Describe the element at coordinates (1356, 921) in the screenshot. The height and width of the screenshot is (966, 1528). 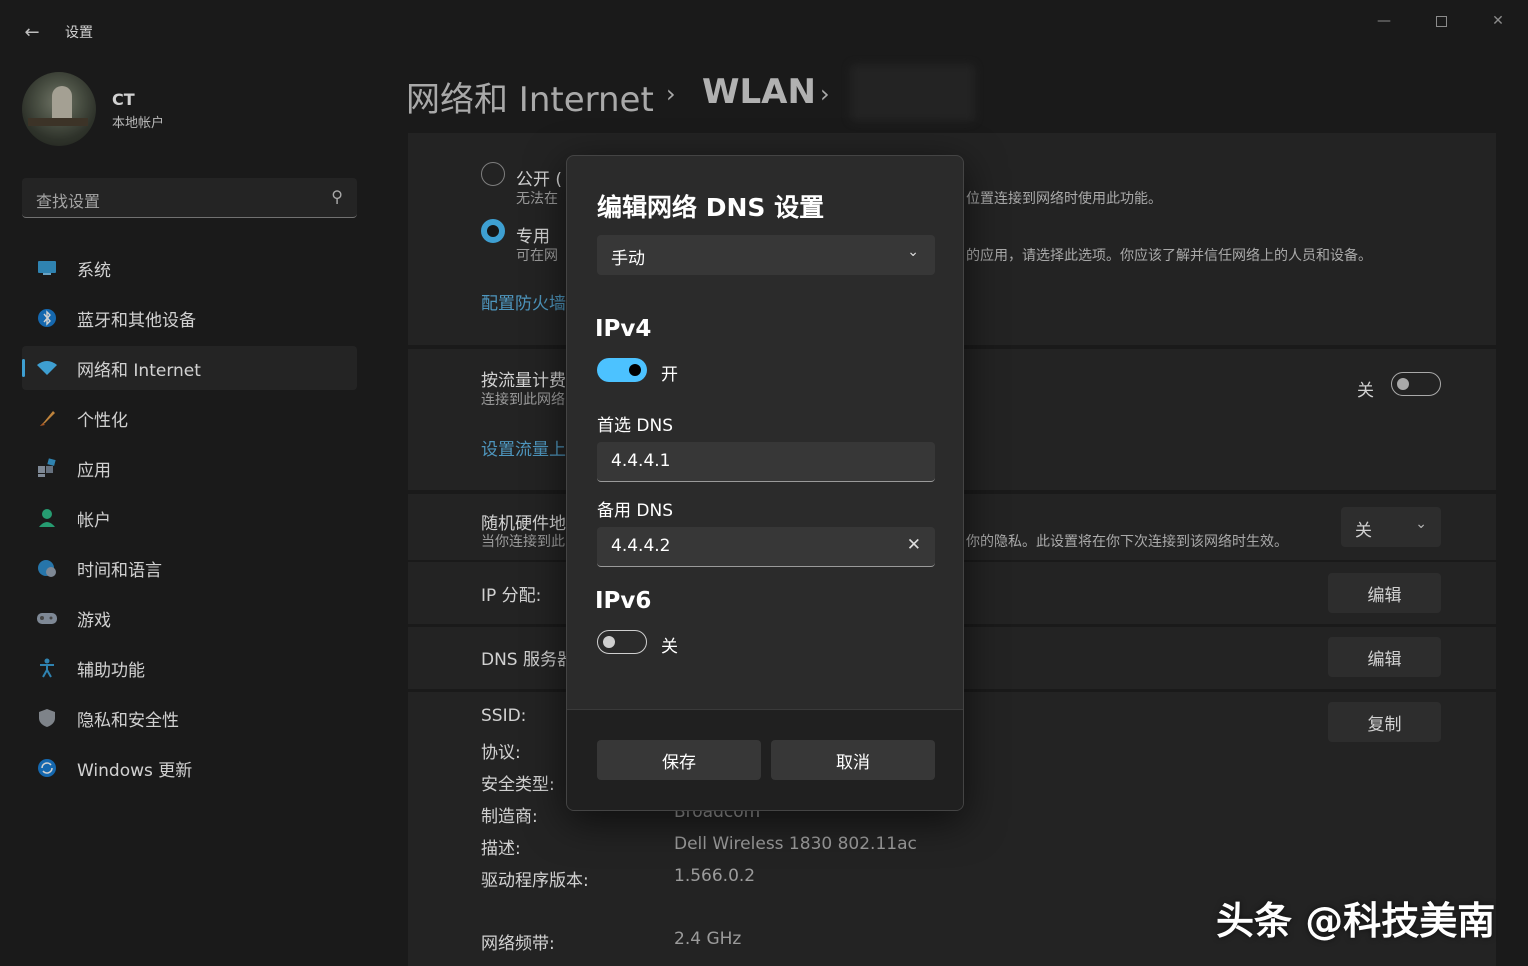
I see `watermark: 头条 @科技美南` at that location.